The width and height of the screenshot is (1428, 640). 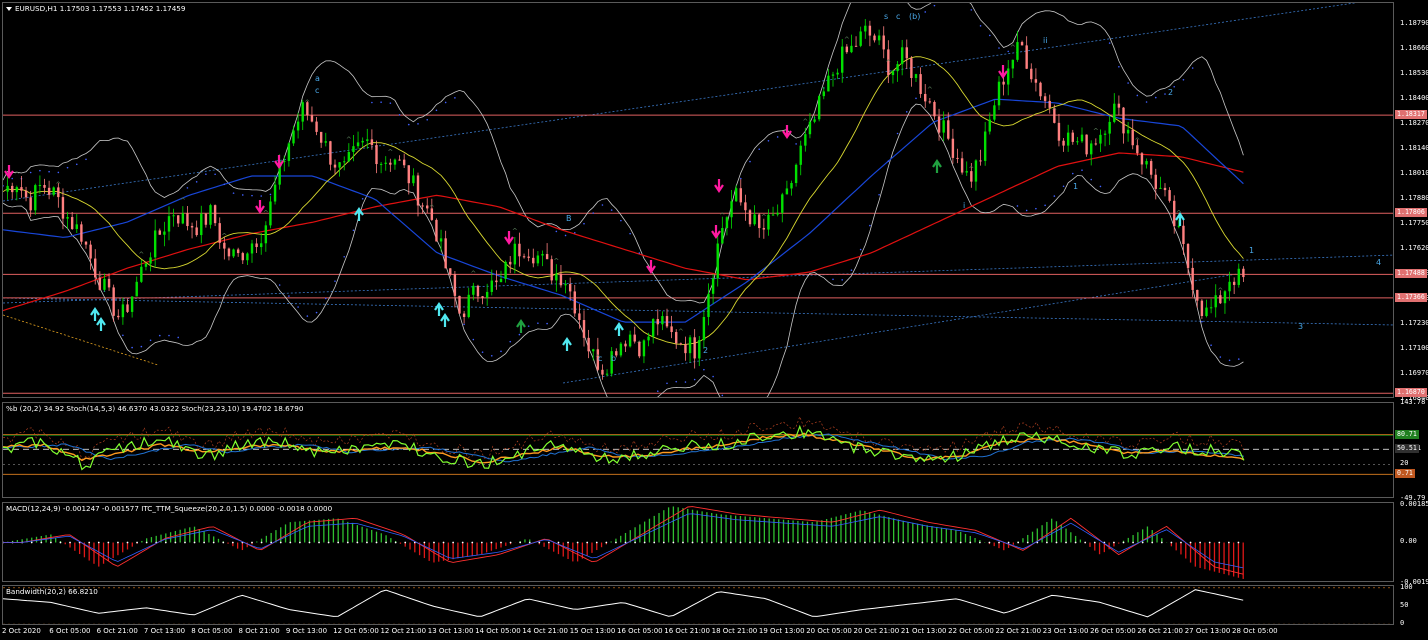 I want to click on price-tick-label: 1.18660, so click(x=1414, y=48).